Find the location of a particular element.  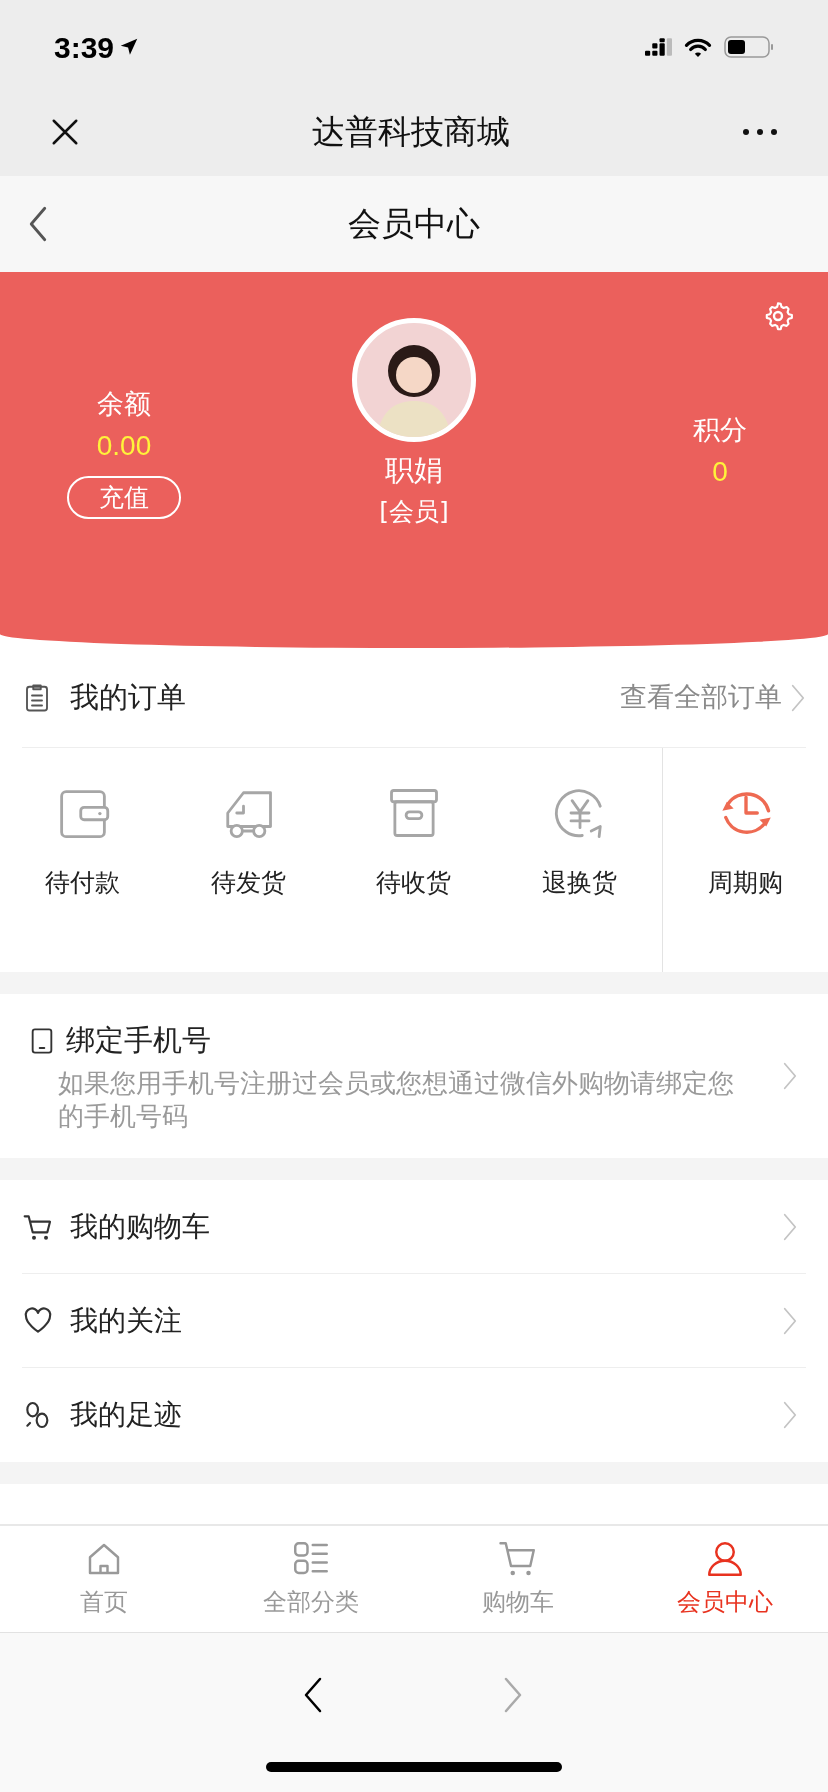

box-icon is located at coordinates (414, 813).